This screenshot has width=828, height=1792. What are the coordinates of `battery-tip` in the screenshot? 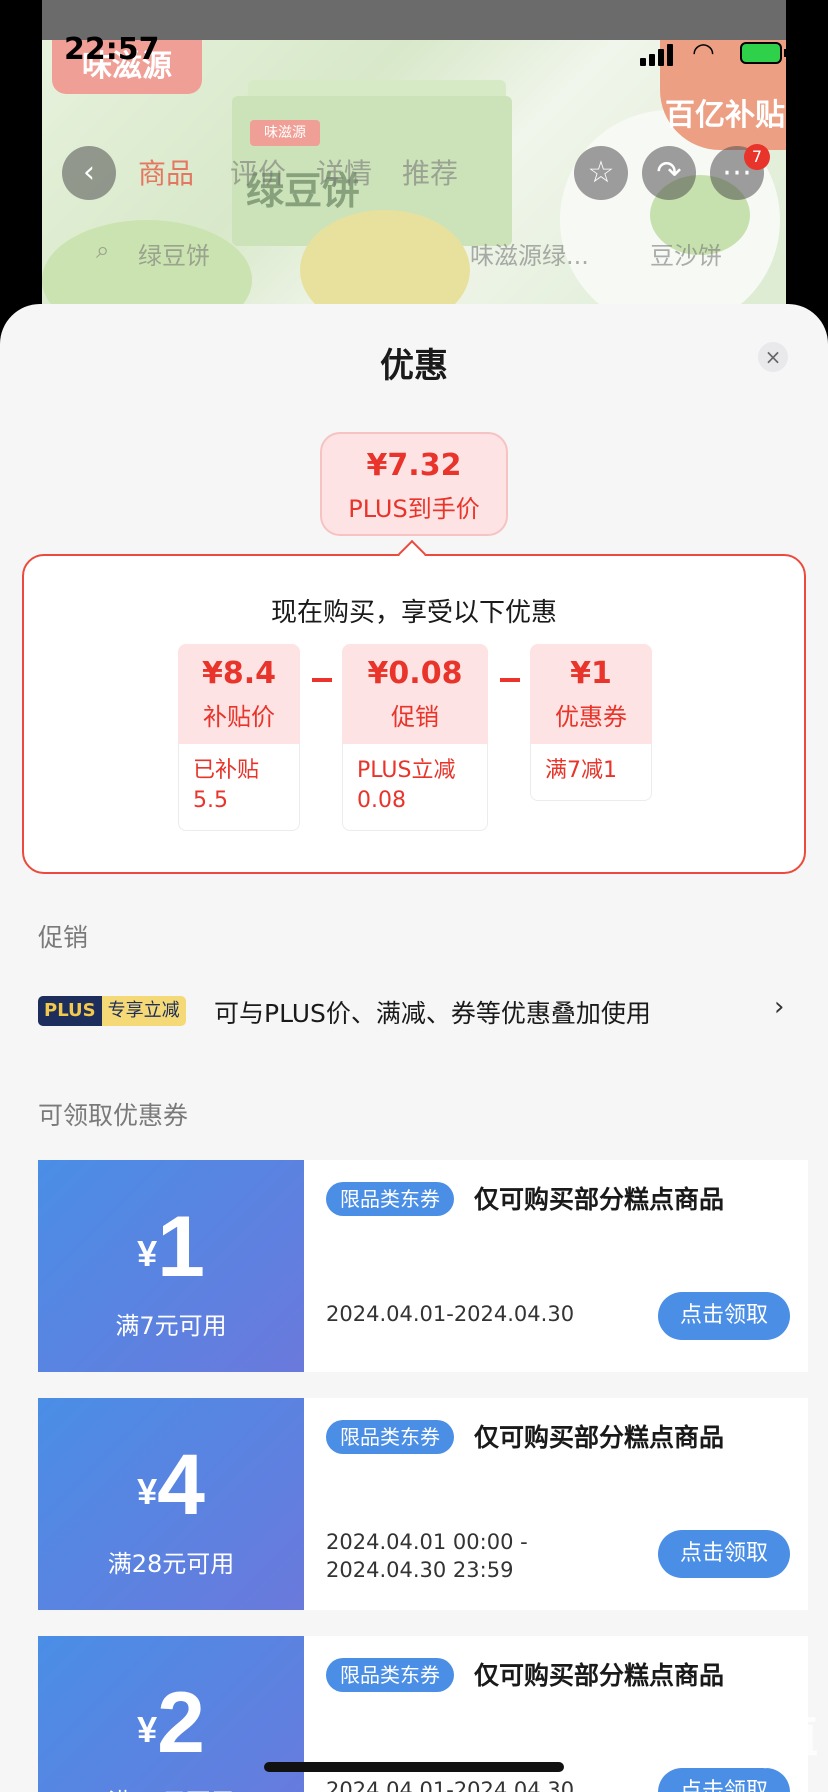 It's located at (786, 53).